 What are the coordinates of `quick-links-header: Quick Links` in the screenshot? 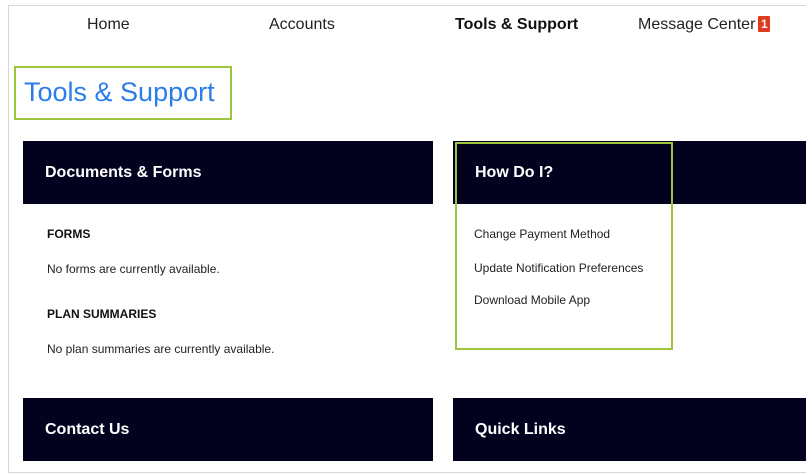 It's located at (629, 429).